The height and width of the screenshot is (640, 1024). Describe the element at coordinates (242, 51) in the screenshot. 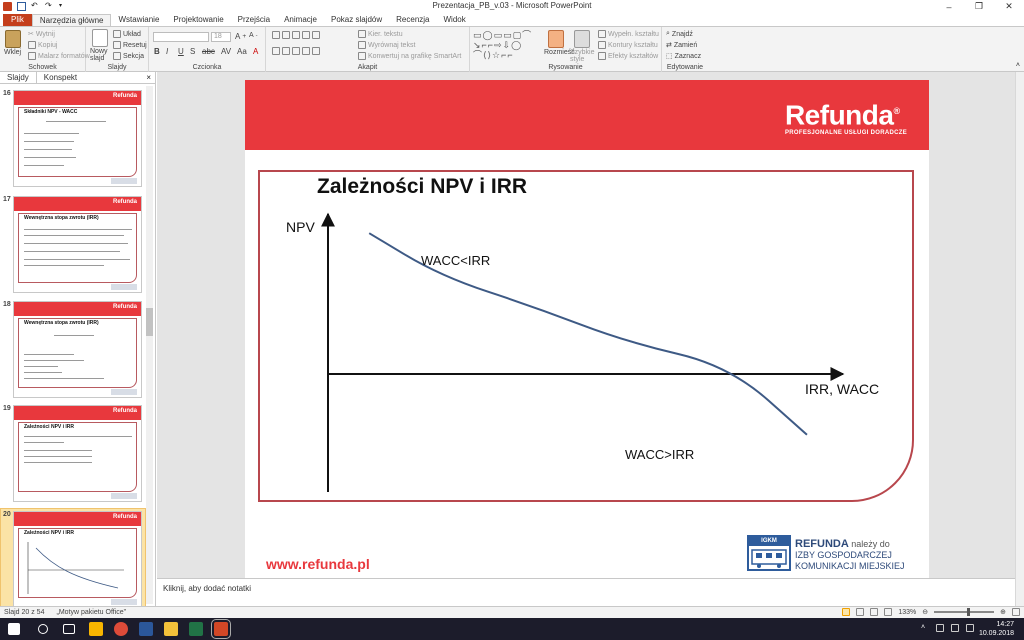

I see `change-case-button: Aa` at that location.